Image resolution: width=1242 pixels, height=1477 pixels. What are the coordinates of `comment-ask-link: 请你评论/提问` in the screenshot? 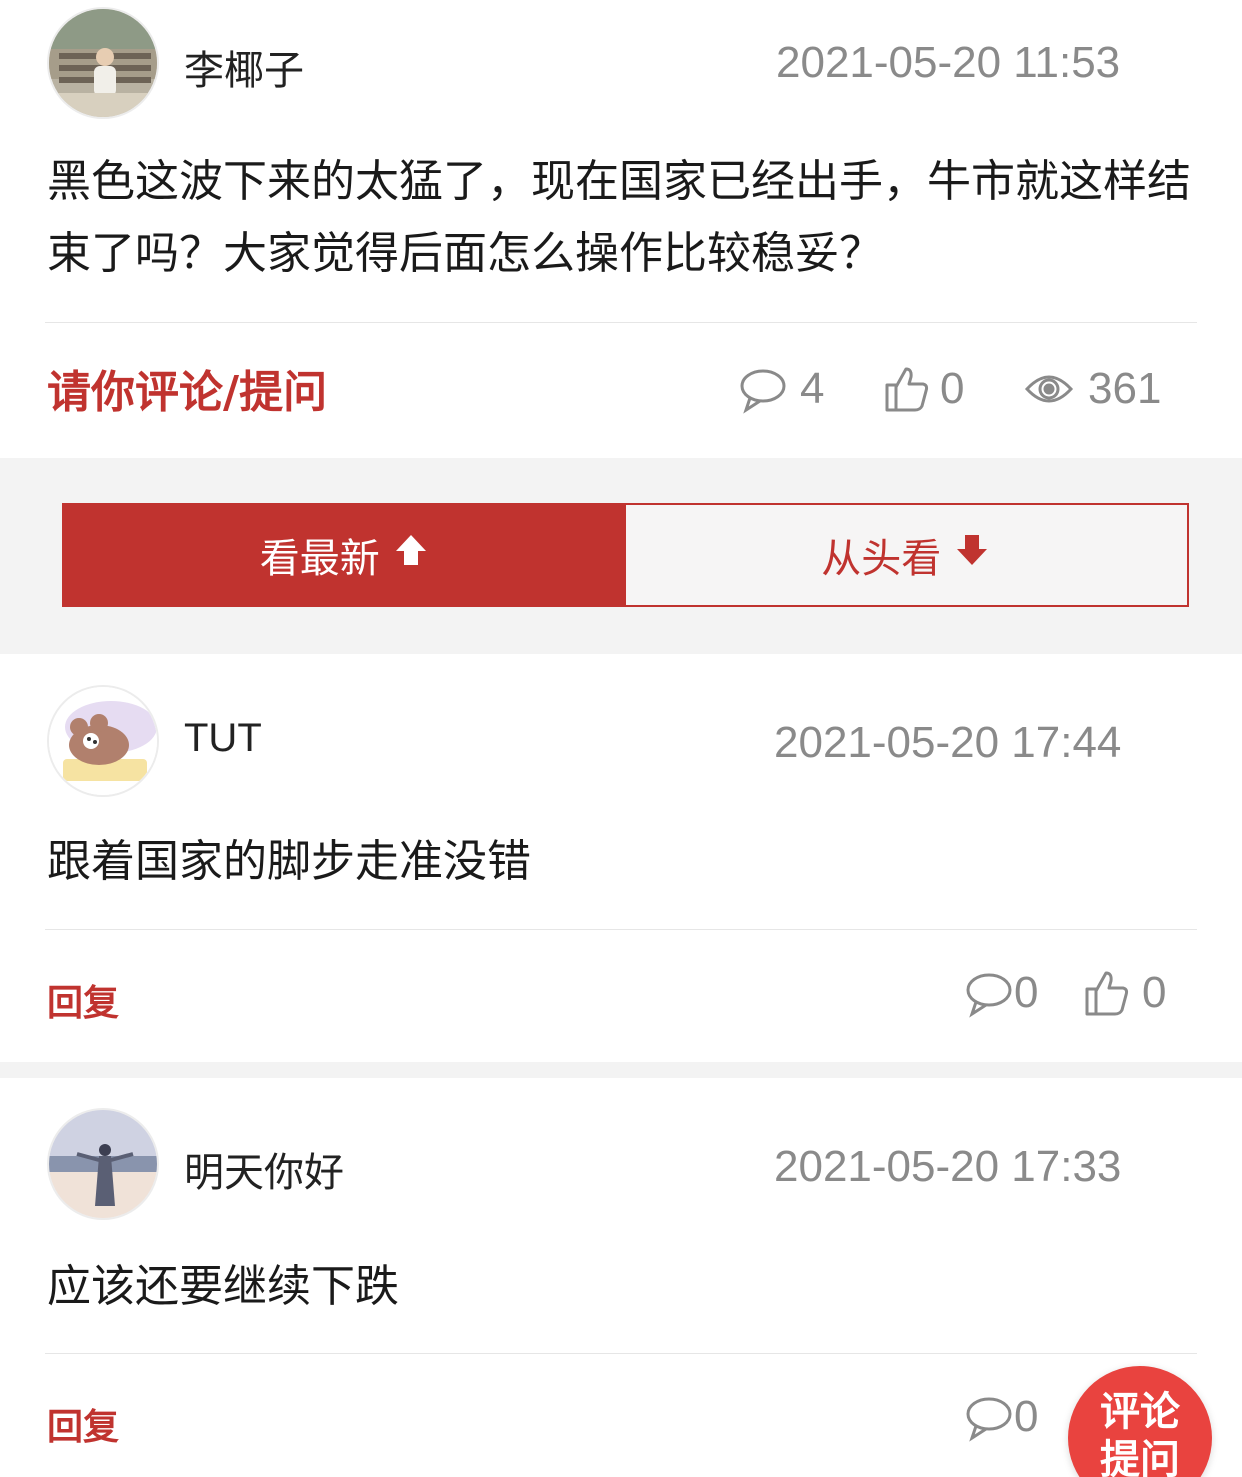 It's located at (187, 388).